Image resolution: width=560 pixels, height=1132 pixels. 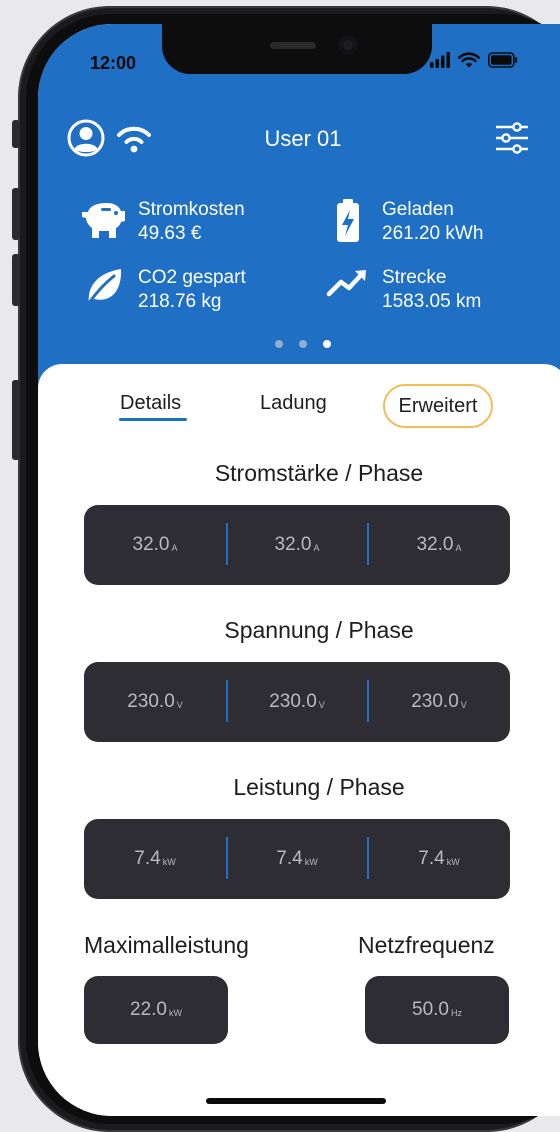 I want to click on tab-ladung: Ladung, so click(x=293, y=403).